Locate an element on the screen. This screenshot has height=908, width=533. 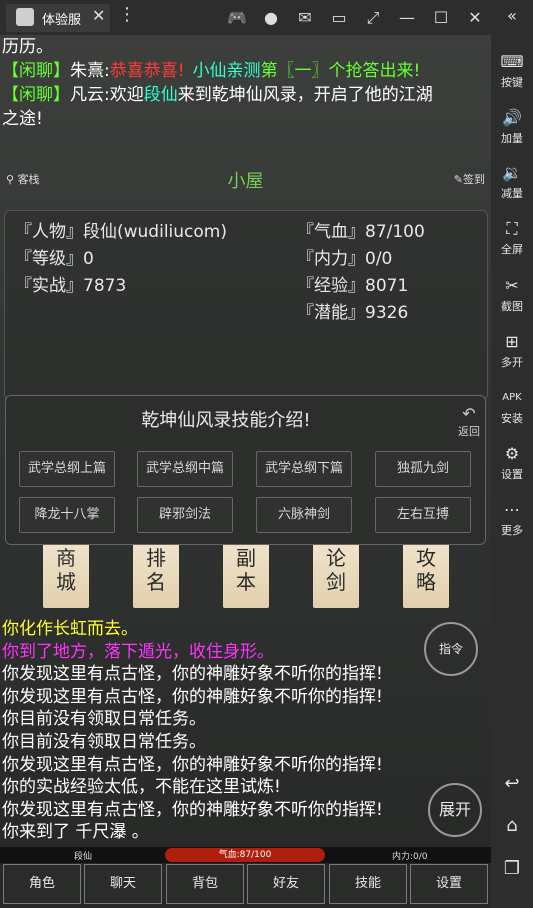
skill-button: 左右互搏 is located at coordinates (423, 515).